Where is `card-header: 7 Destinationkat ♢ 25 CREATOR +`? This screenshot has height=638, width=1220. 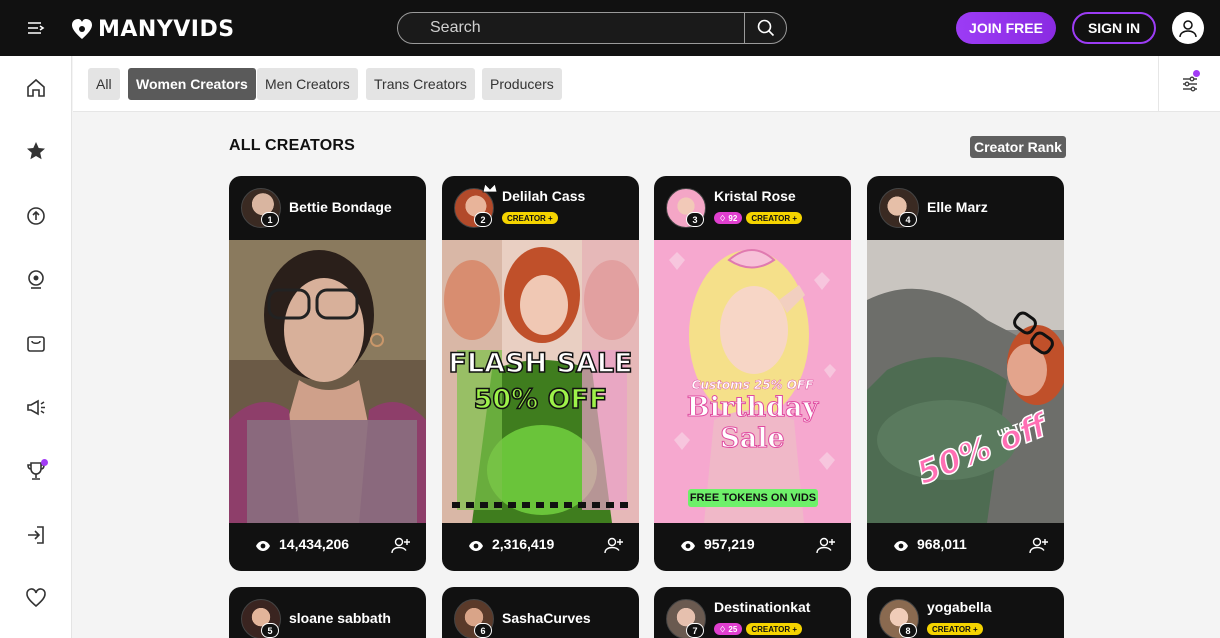 card-header: 7 Destinationkat ♢ 25 CREATOR + is located at coordinates (752, 612).